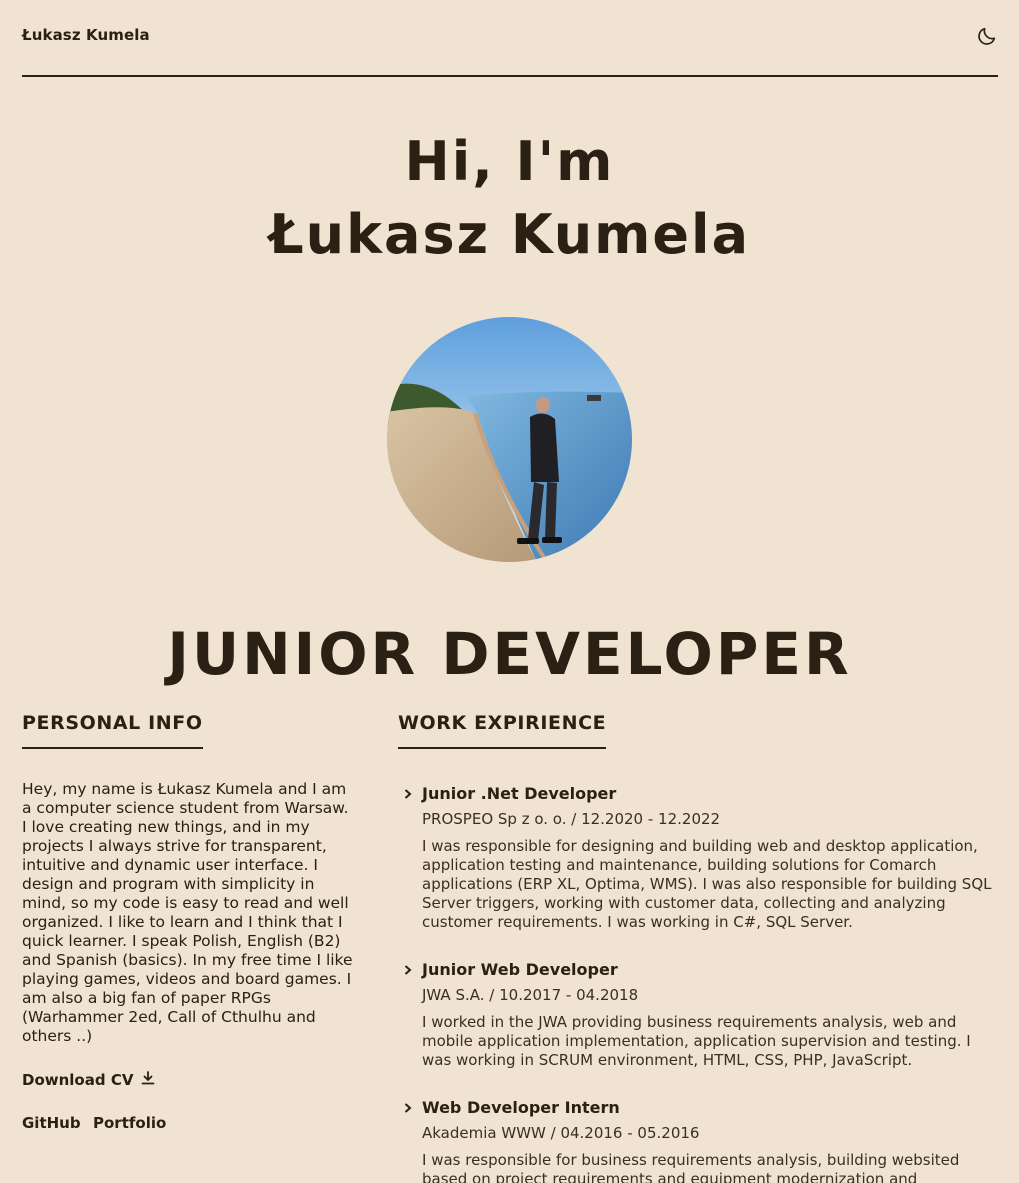  What do you see at coordinates (987, 36) in the screenshot?
I see `moon-icon` at bounding box center [987, 36].